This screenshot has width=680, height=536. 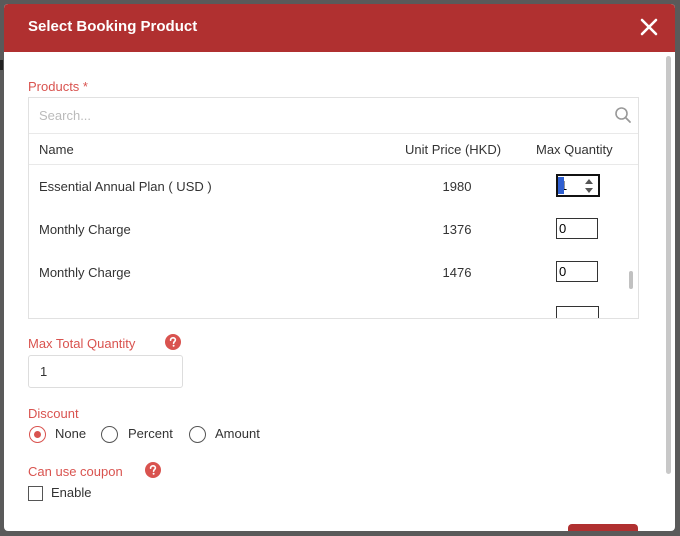 What do you see at coordinates (333, 149) in the screenshot?
I see `table-header: Name Unit Price (HKD) Max Quantity` at bounding box center [333, 149].